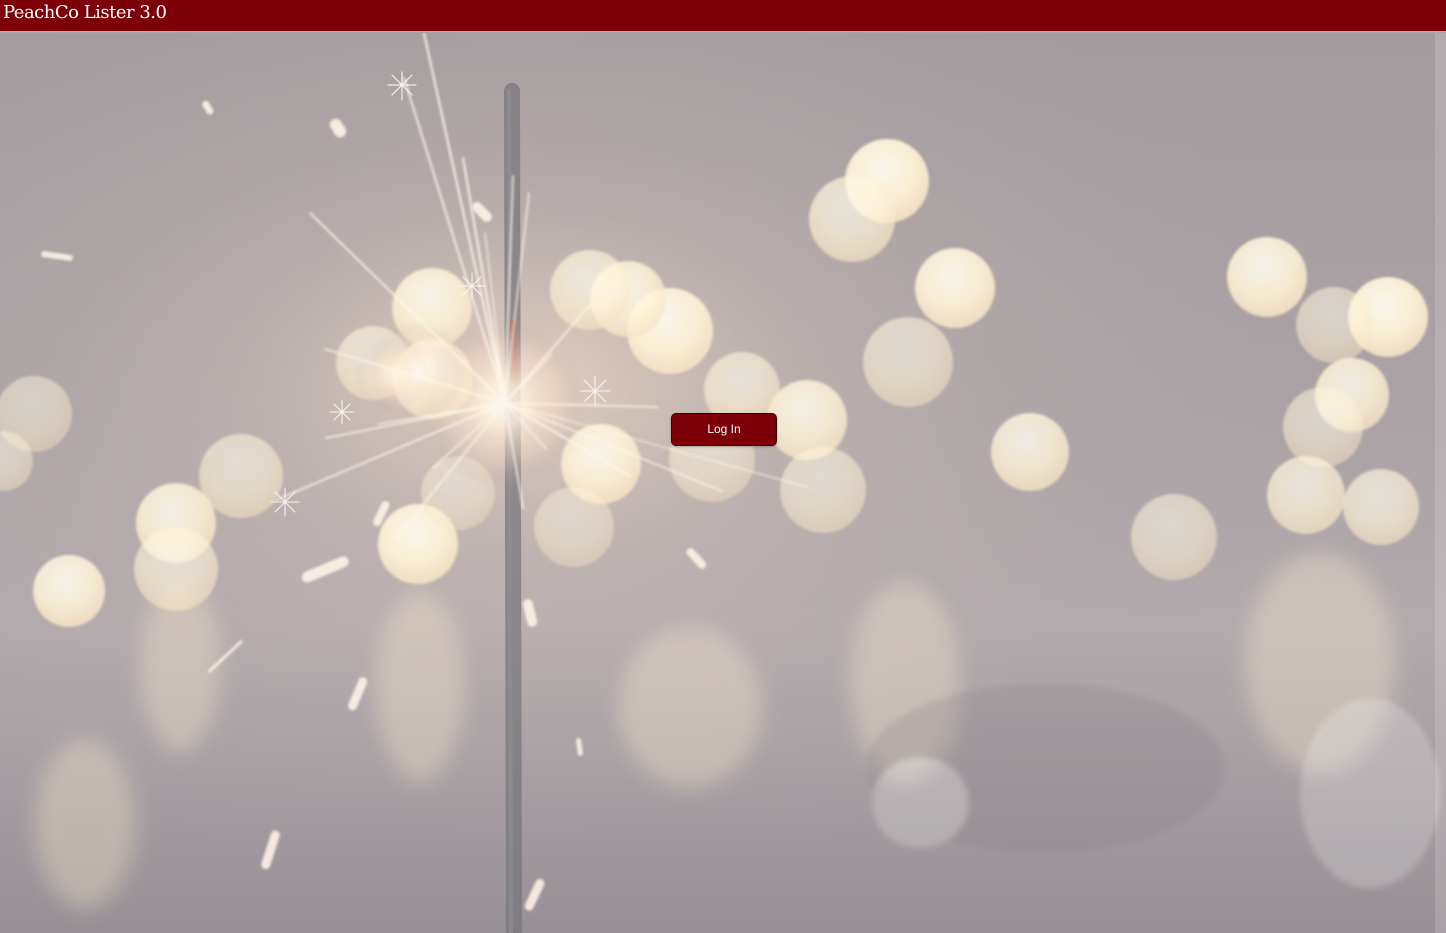 This screenshot has width=1446, height=933. What do you see at coordinates (723, 16) in the screenshot?
I see `top-bar: PeachCo Lister 3.0` at bounding box center [723, 16].